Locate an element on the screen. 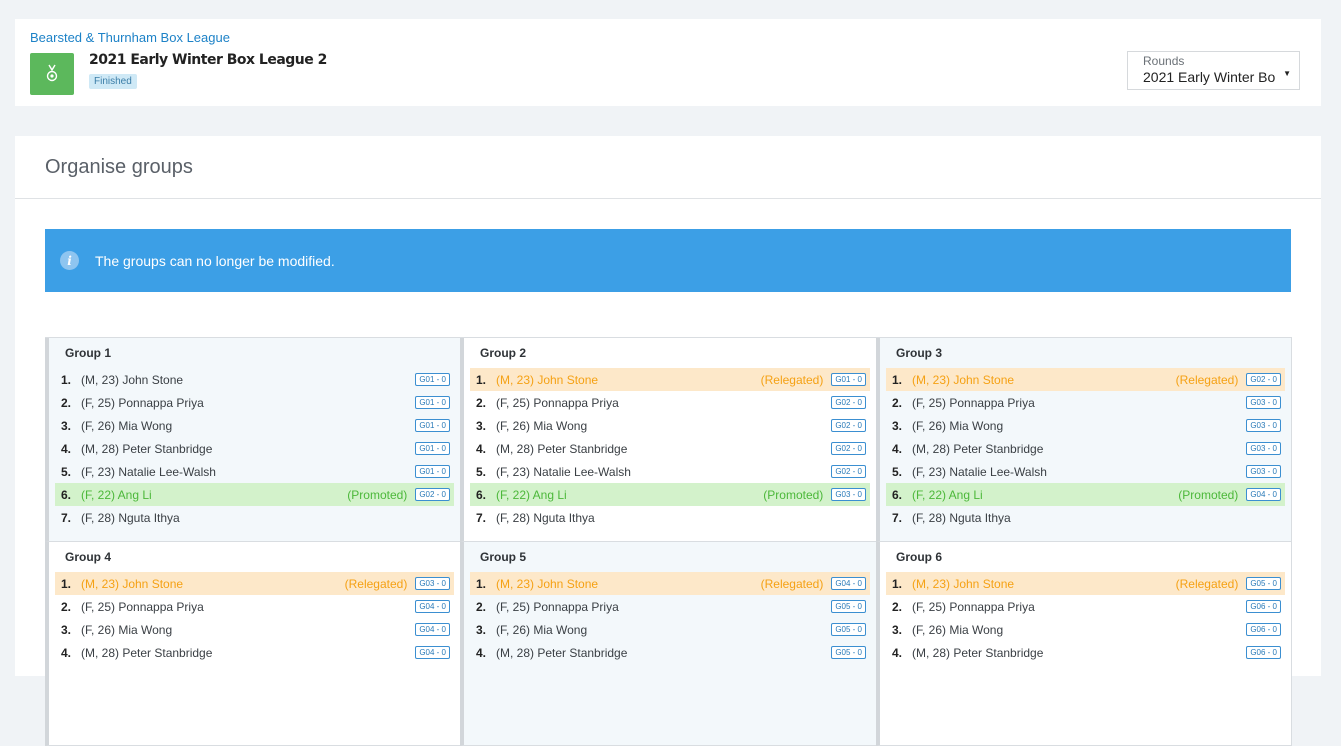 This screenshot has height=746, width=1341. player-row: 6. (F, 22) Ang Li (Promoted) G02 - 0 is located at coordinates (254, 494).